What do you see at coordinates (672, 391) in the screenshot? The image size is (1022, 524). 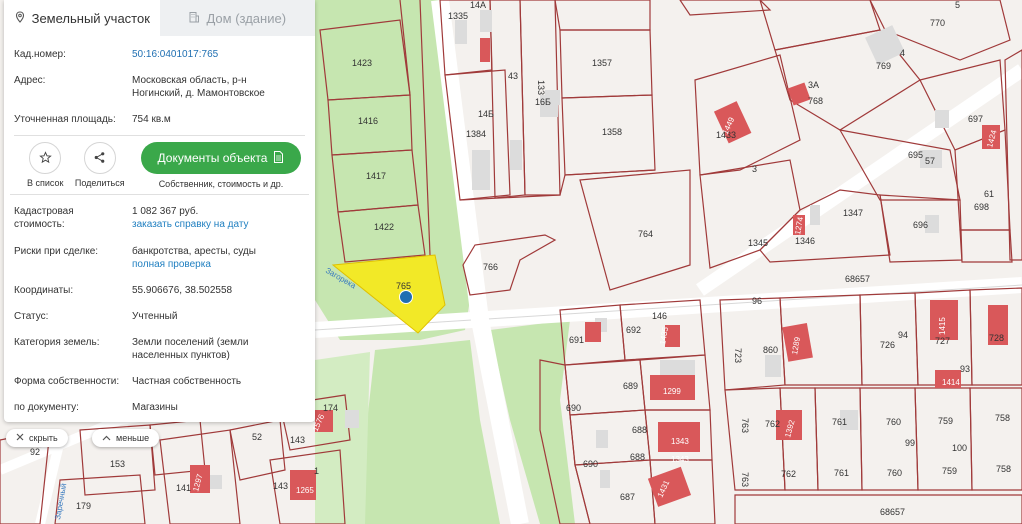 I see `svg-text: 1299` at bounding box center [672, 391].